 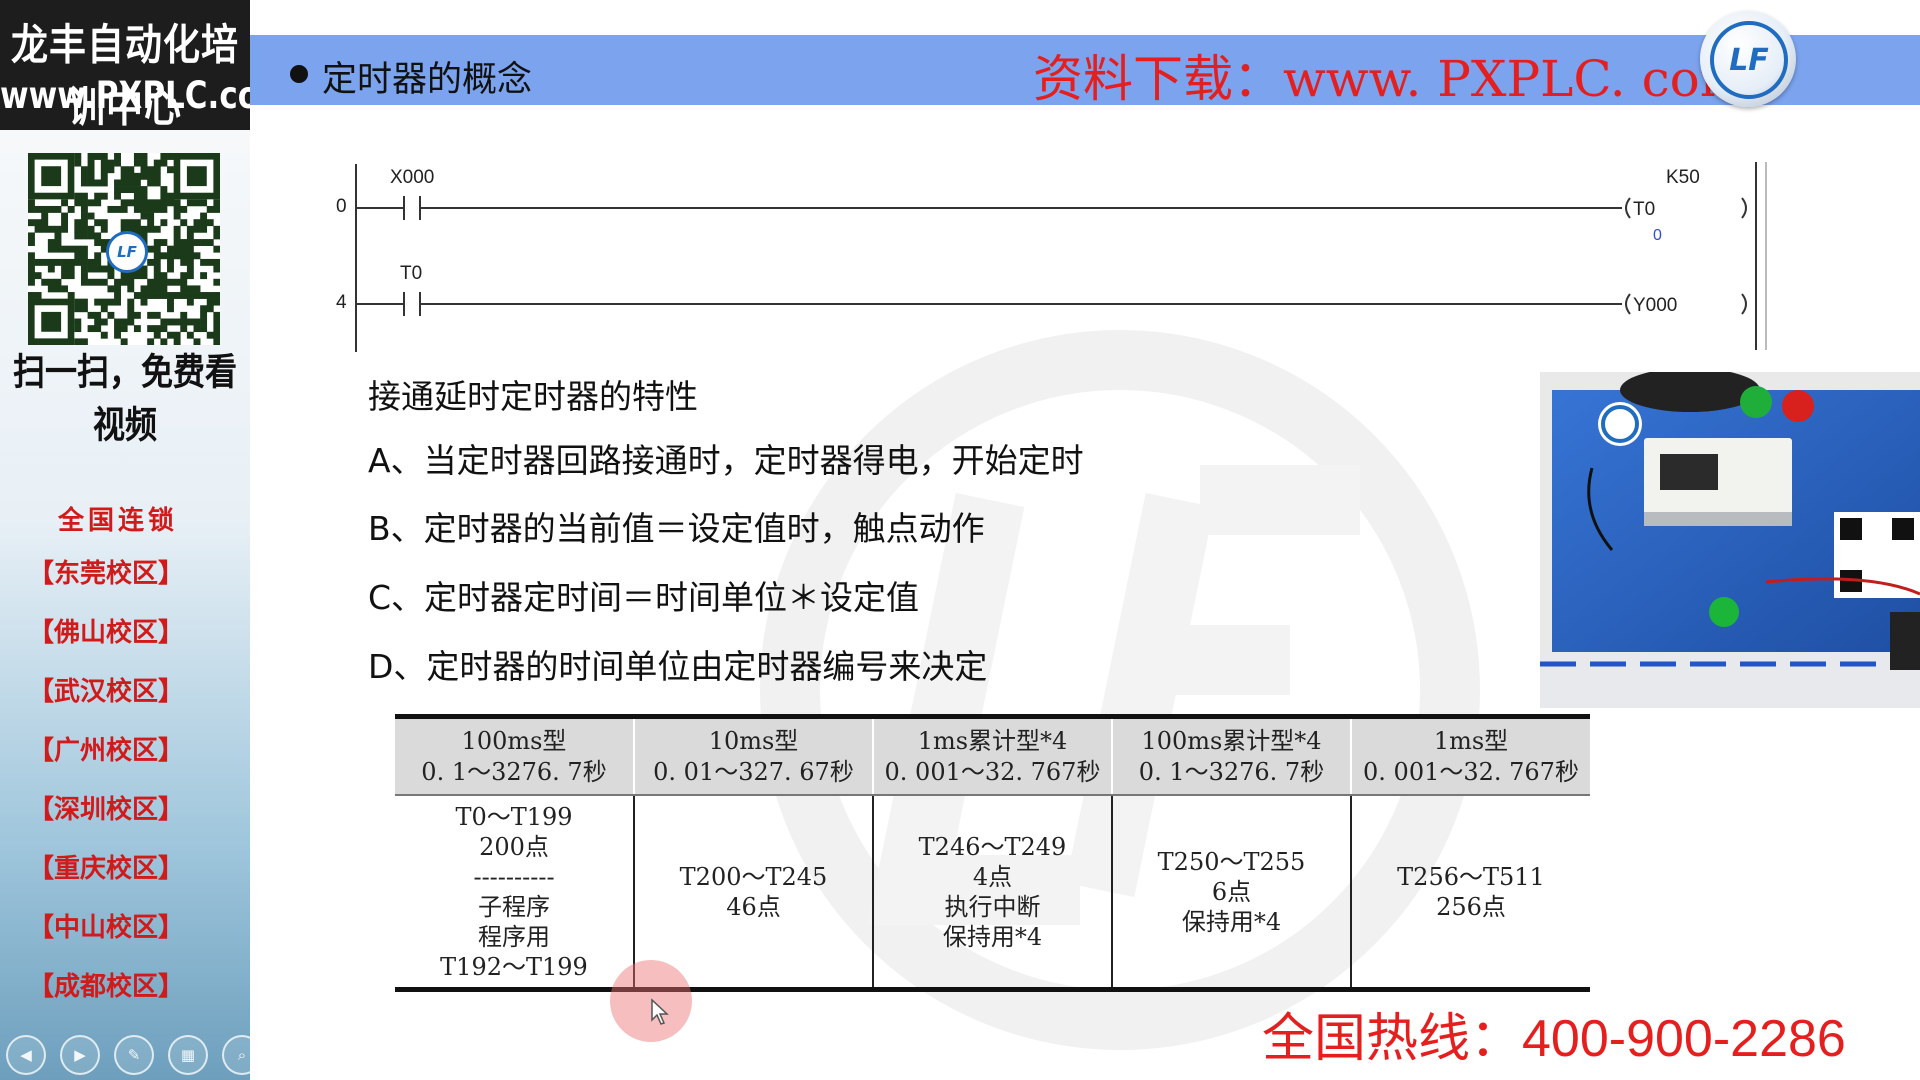 I want to click on table-cell: T256～T511 256点, so click(x=1470, y=892).